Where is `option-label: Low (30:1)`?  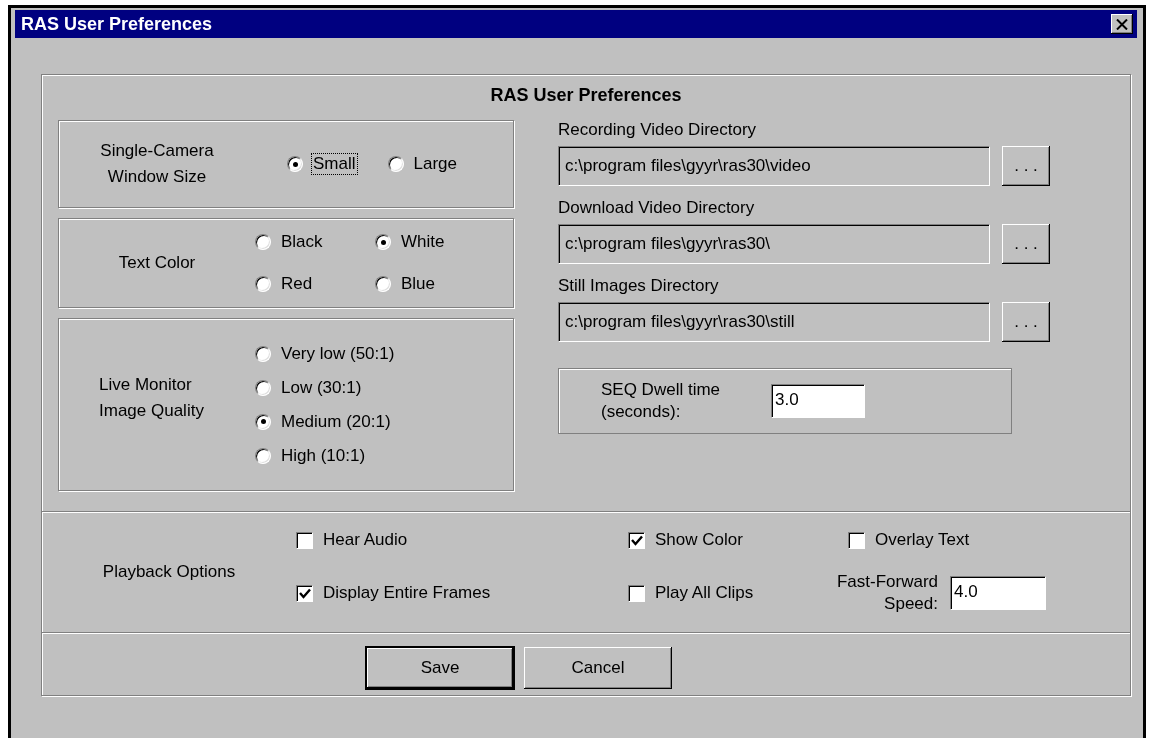 option-label: Low (30:1) is located at coordinates (321, 387).